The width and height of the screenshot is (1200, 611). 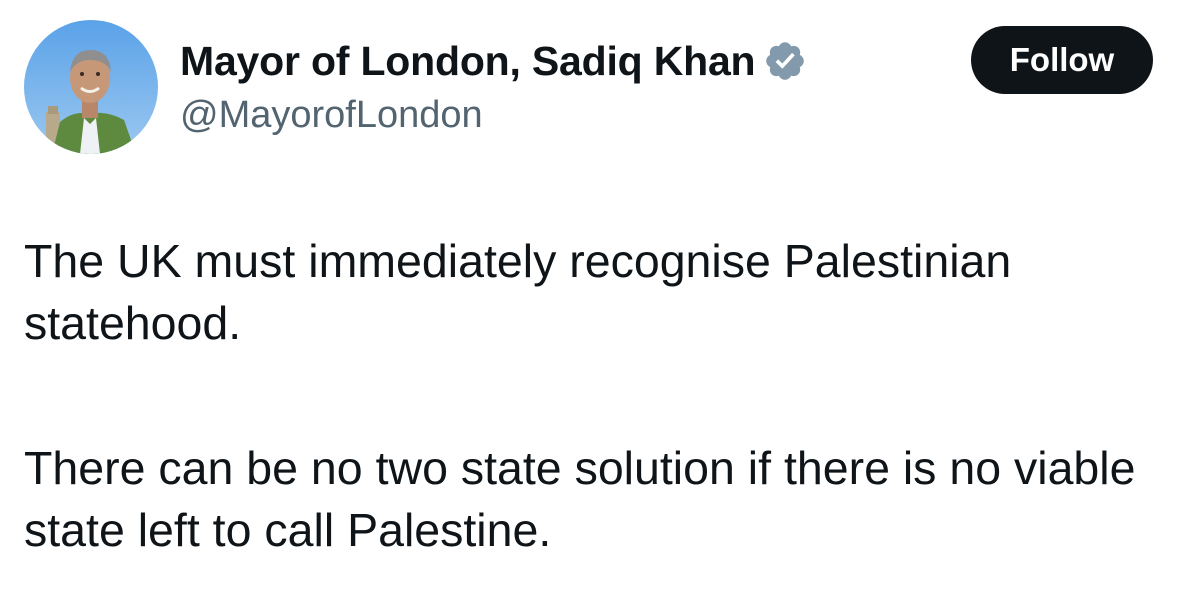 I want to click on author-handle: @MayorofLondon, so click(x=331, y=115).